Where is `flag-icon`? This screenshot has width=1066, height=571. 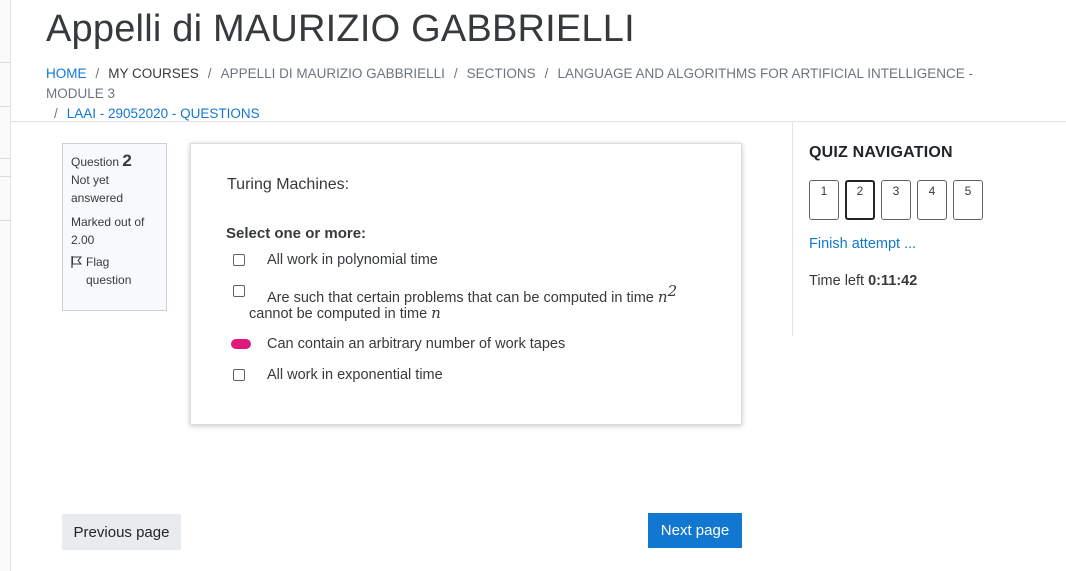
flag-icon is located at coordinates (76, 262).